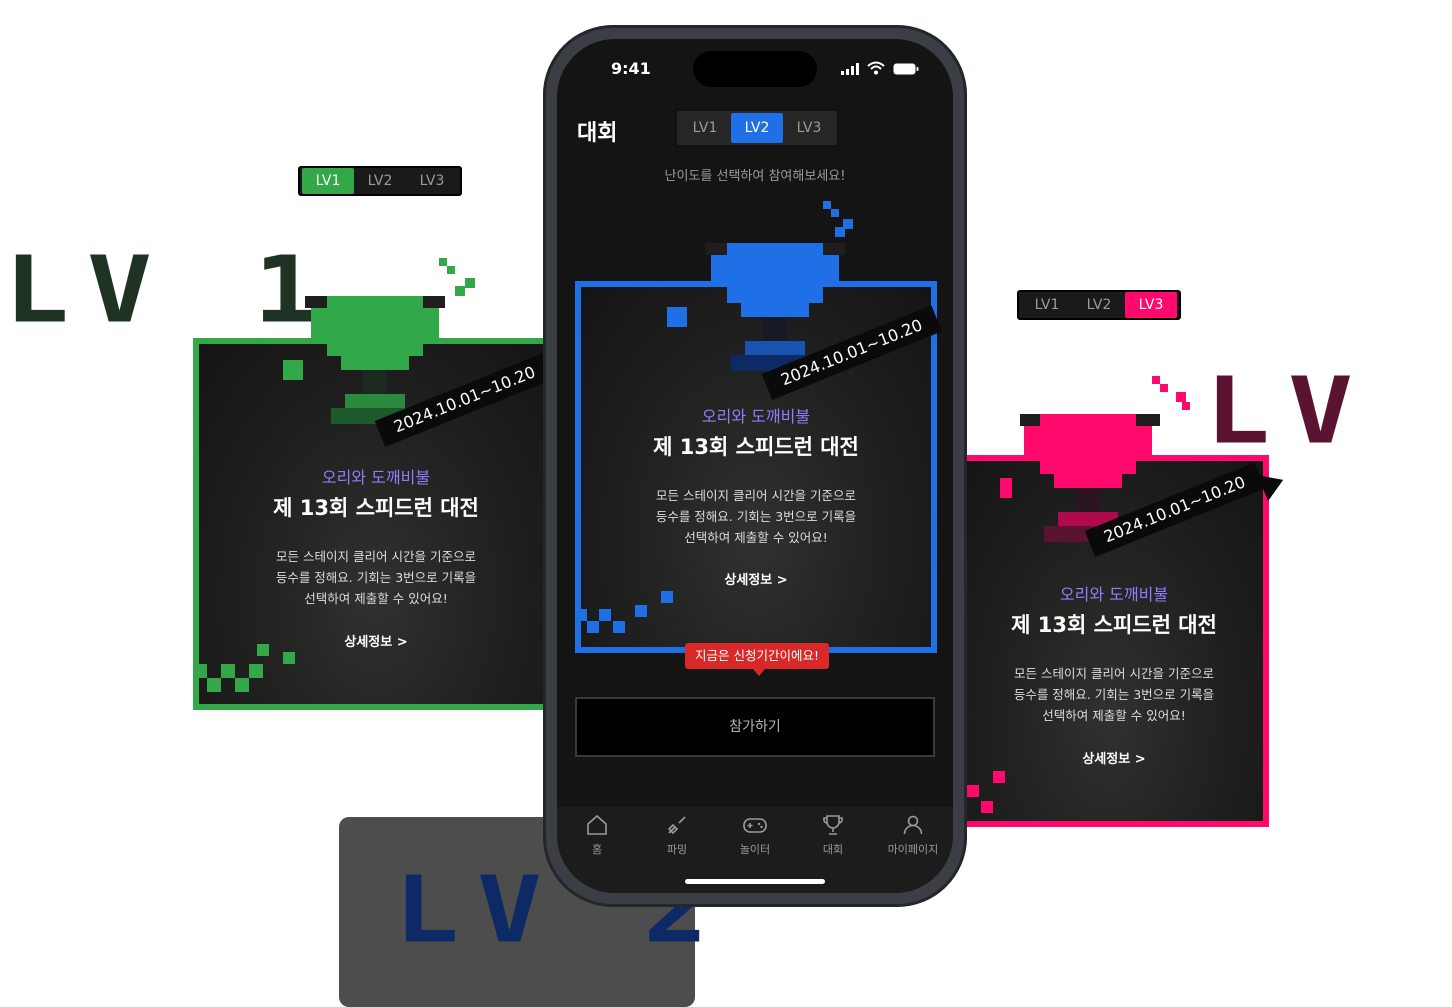 This screenshot has width=1452, height=1007. I want to click on battery-icon, so click(906, 69).